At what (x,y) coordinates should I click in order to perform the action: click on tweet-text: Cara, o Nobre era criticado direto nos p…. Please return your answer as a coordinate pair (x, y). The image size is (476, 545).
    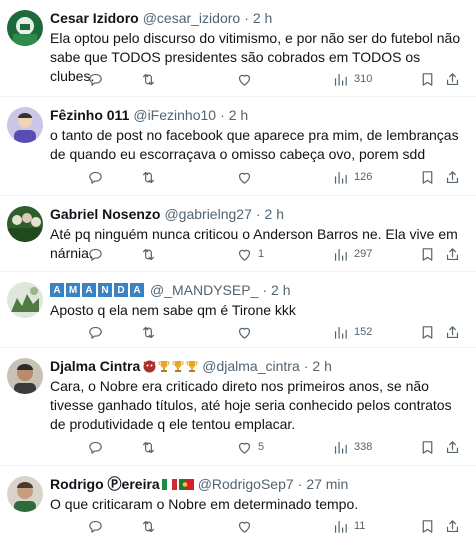
    Looking at the image, I should click on (251, 405).